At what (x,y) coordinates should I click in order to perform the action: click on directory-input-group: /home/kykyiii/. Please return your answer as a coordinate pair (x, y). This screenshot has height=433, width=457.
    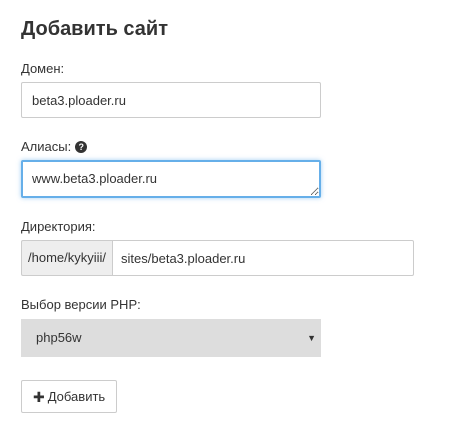
    Looking at the image, I should click on (217, 258).